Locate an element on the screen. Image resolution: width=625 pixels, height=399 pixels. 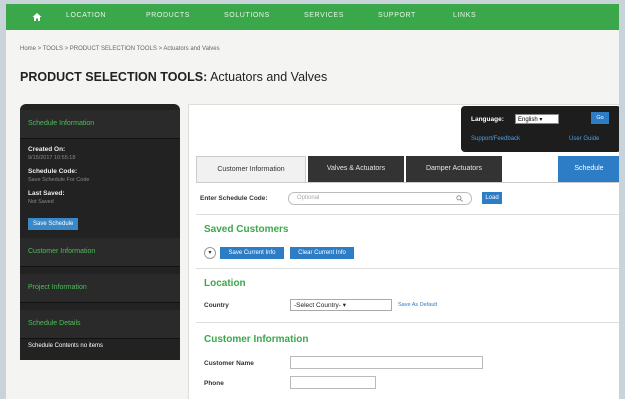
user-guide-link: User Guide is located at coordinates (584, 139).